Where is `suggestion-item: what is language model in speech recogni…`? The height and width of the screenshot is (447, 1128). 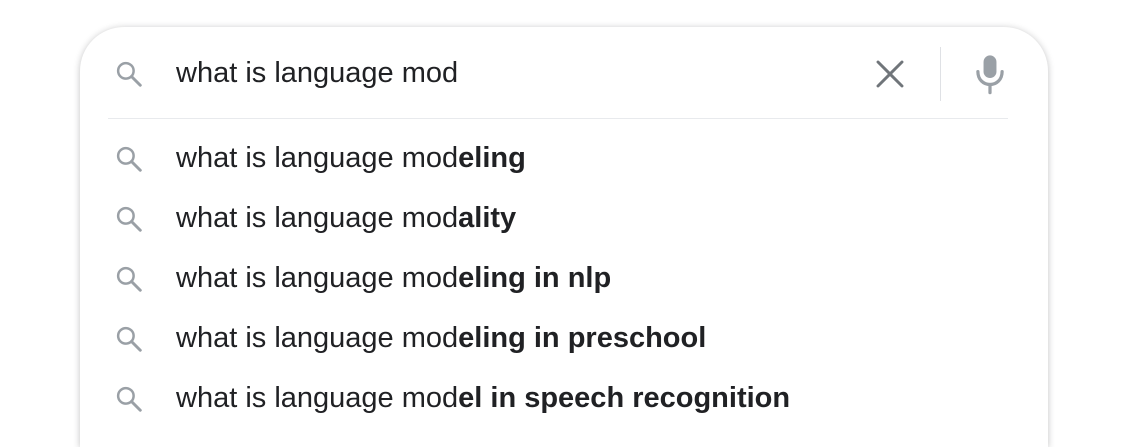 suggestion-item: what is language model in speech recogni… is located at coordinates (564, 398).